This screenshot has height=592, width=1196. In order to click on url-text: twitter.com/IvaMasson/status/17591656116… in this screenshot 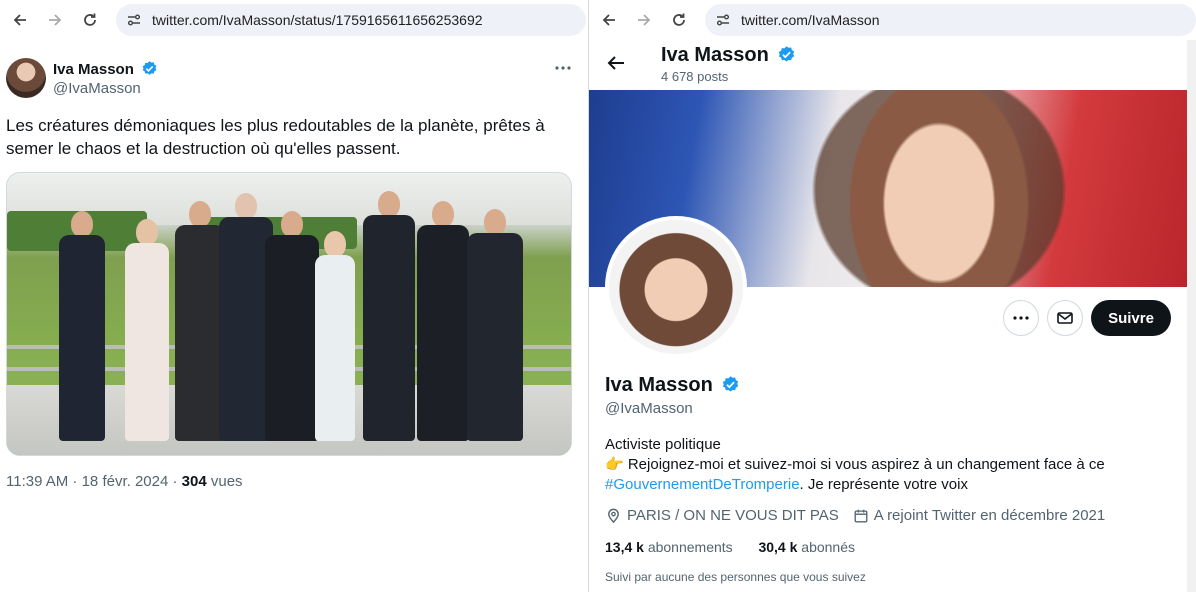, I will do `click(317, 20)`.